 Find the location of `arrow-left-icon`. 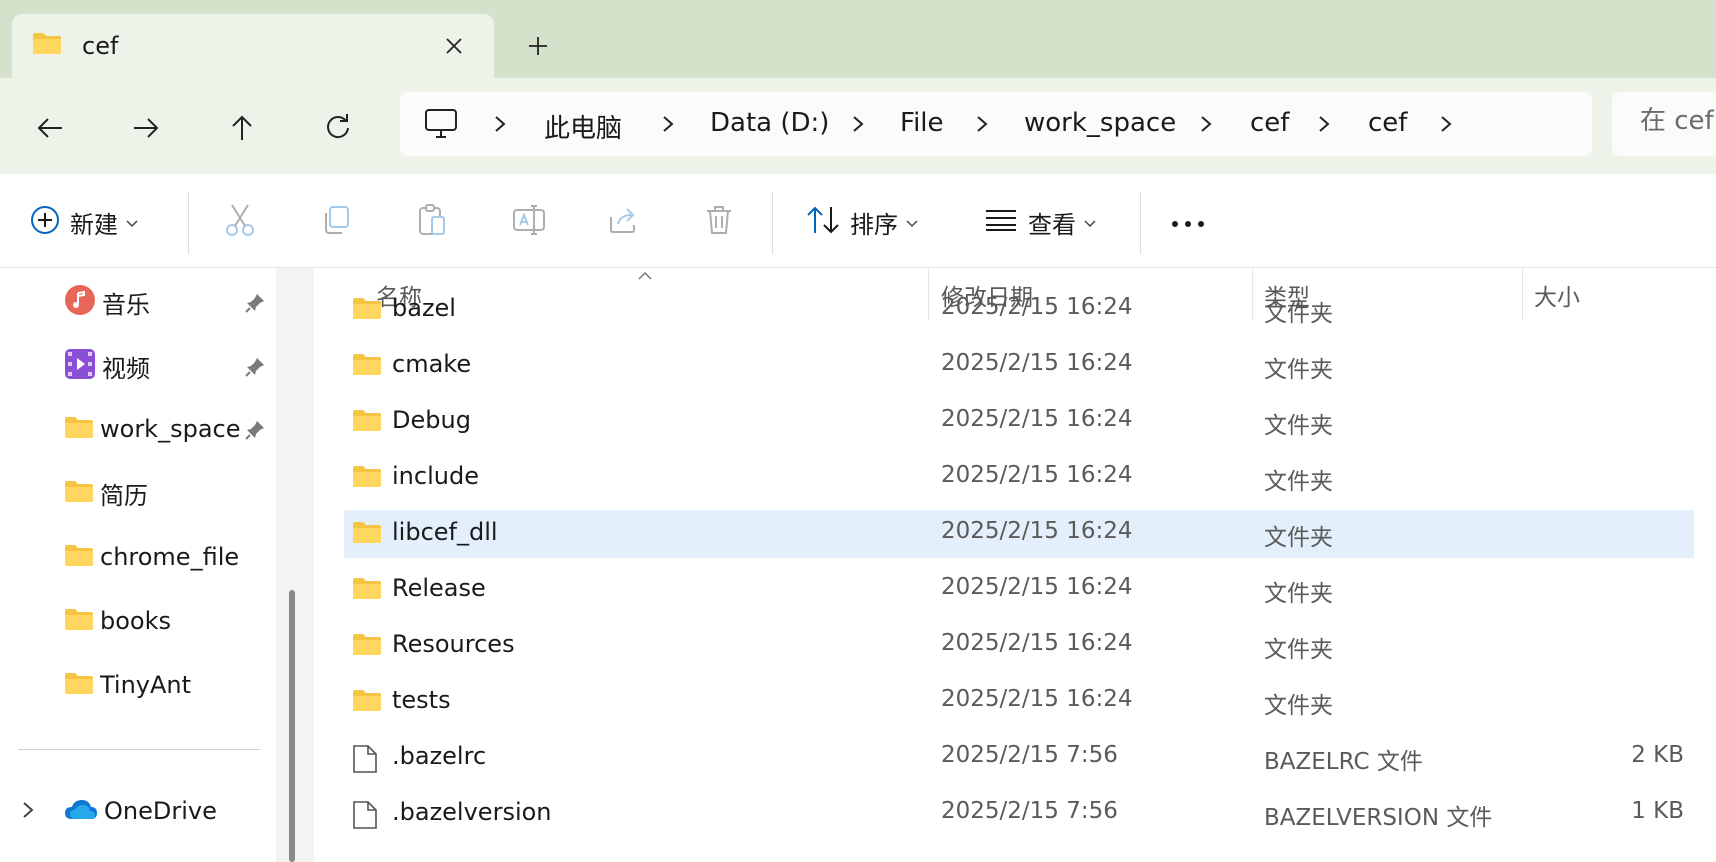

arrow-left-icon is located at coordinates (50, 128).